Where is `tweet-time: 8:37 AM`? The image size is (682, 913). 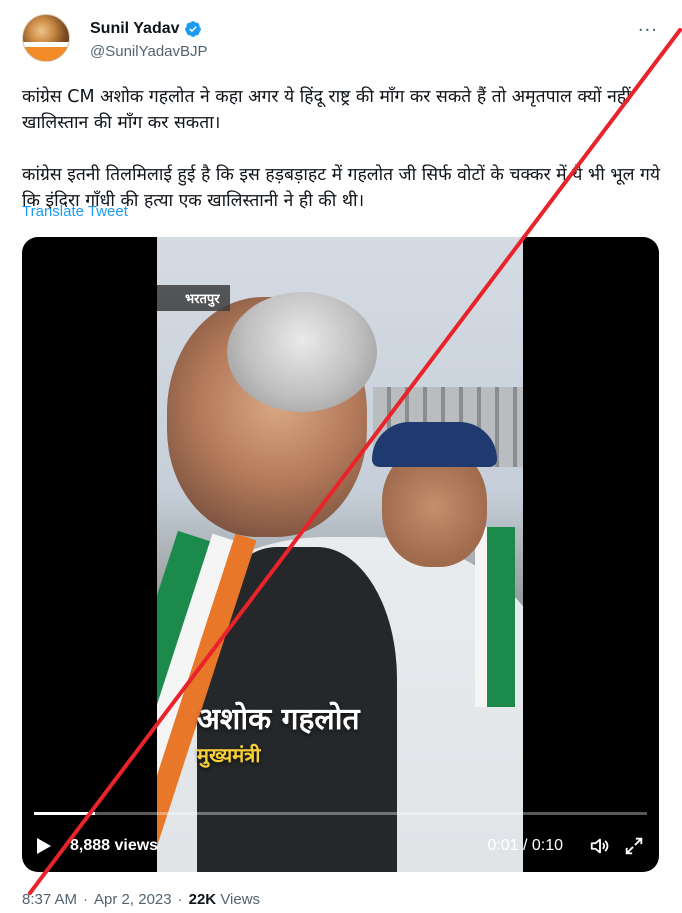
tweet-time: 8:37 AM is located at coordinates (49, 899).